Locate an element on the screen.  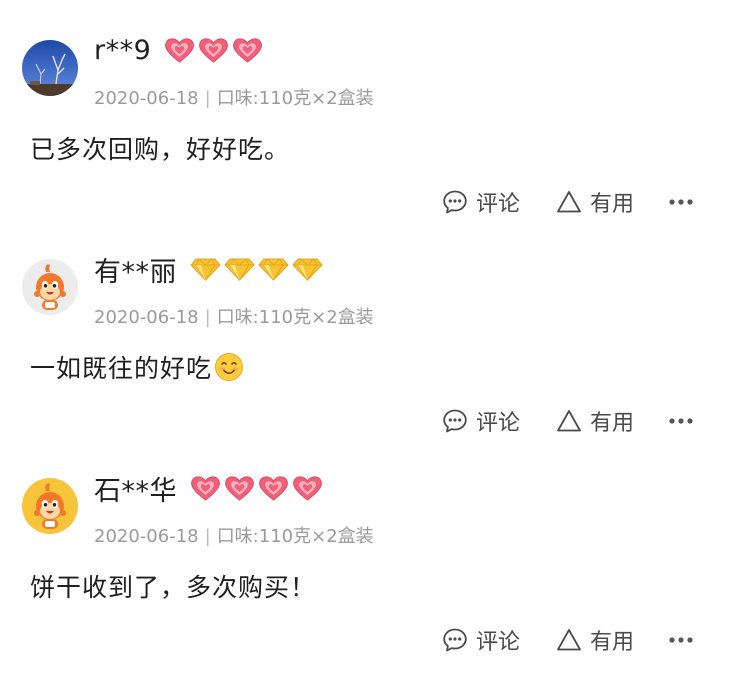
username-row: r**9 is located at coordinates (179, 50).